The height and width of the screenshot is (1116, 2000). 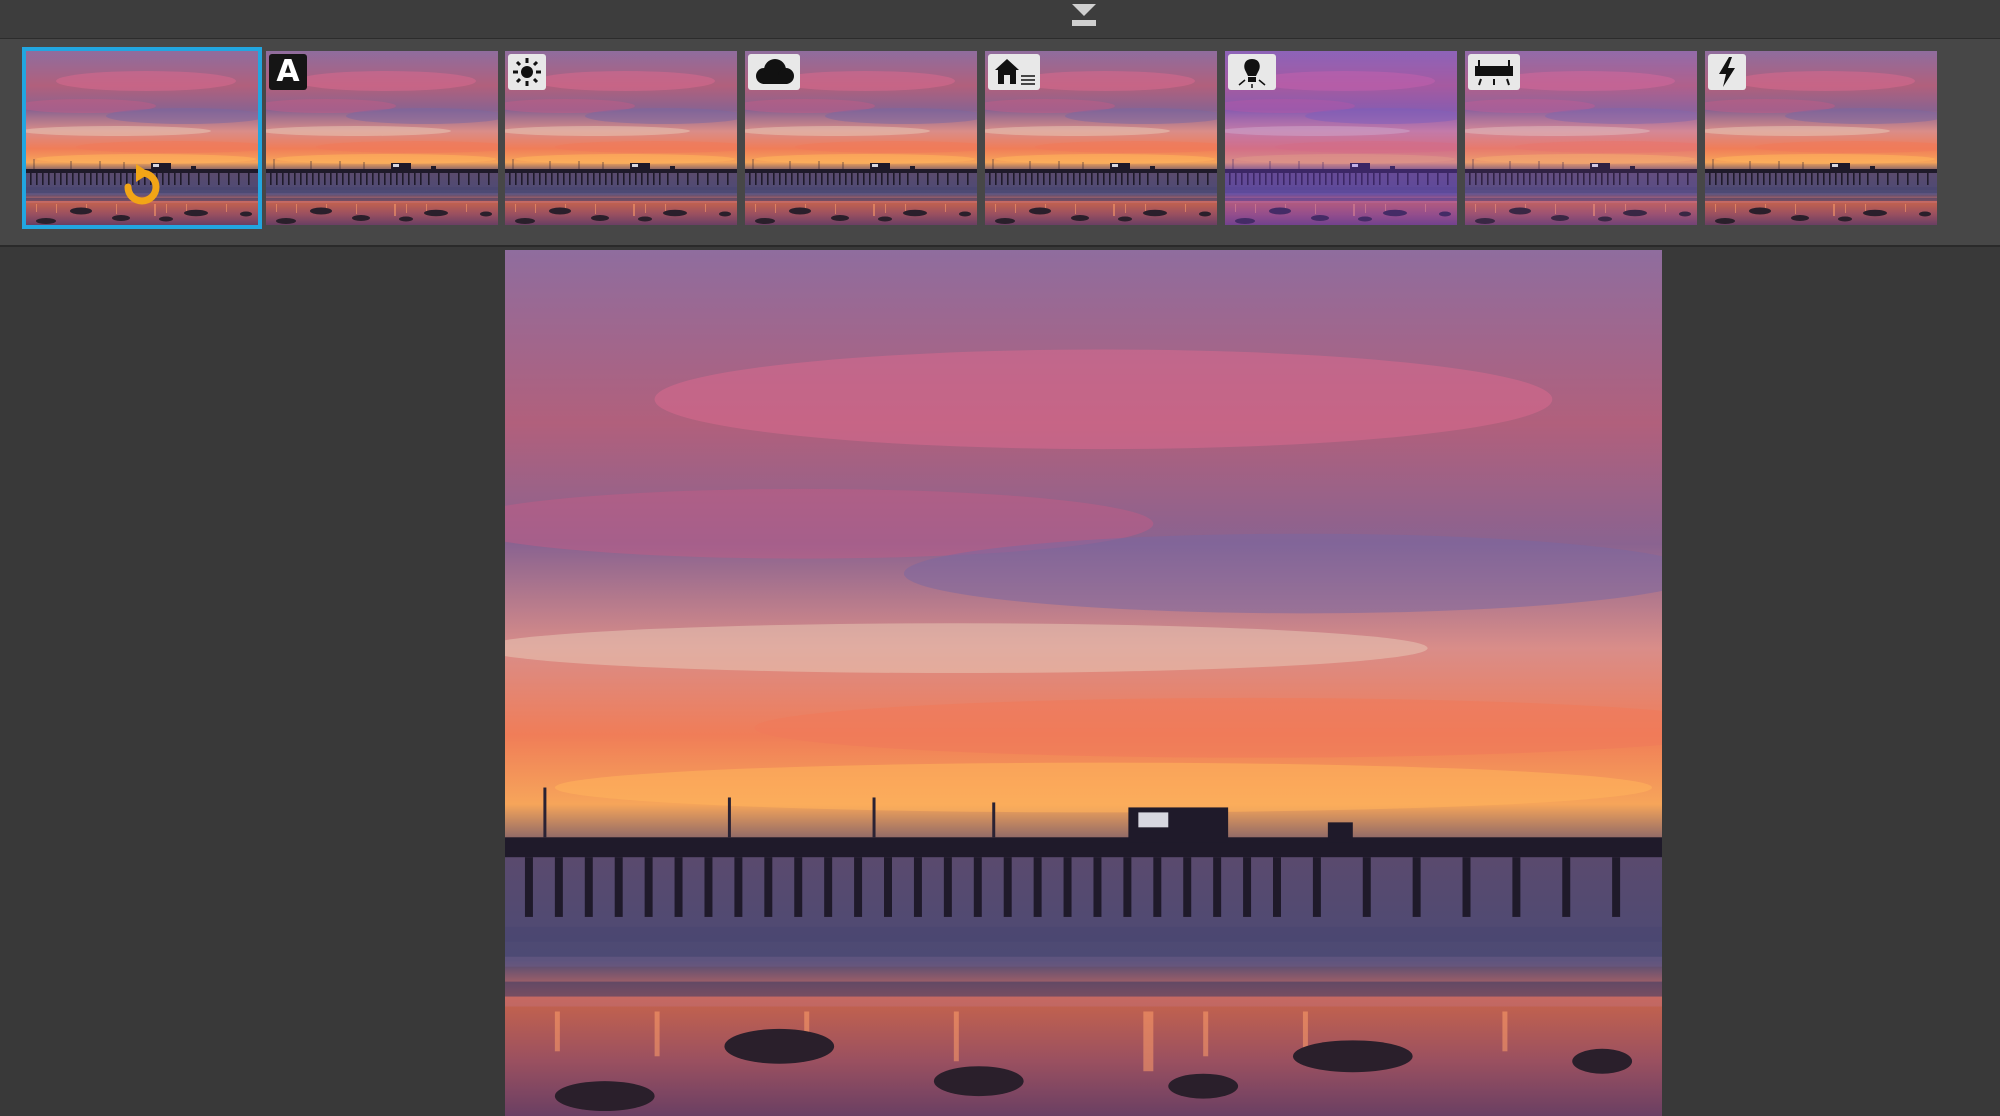 I want to click on sun-icon, so click(x=527, y=72).